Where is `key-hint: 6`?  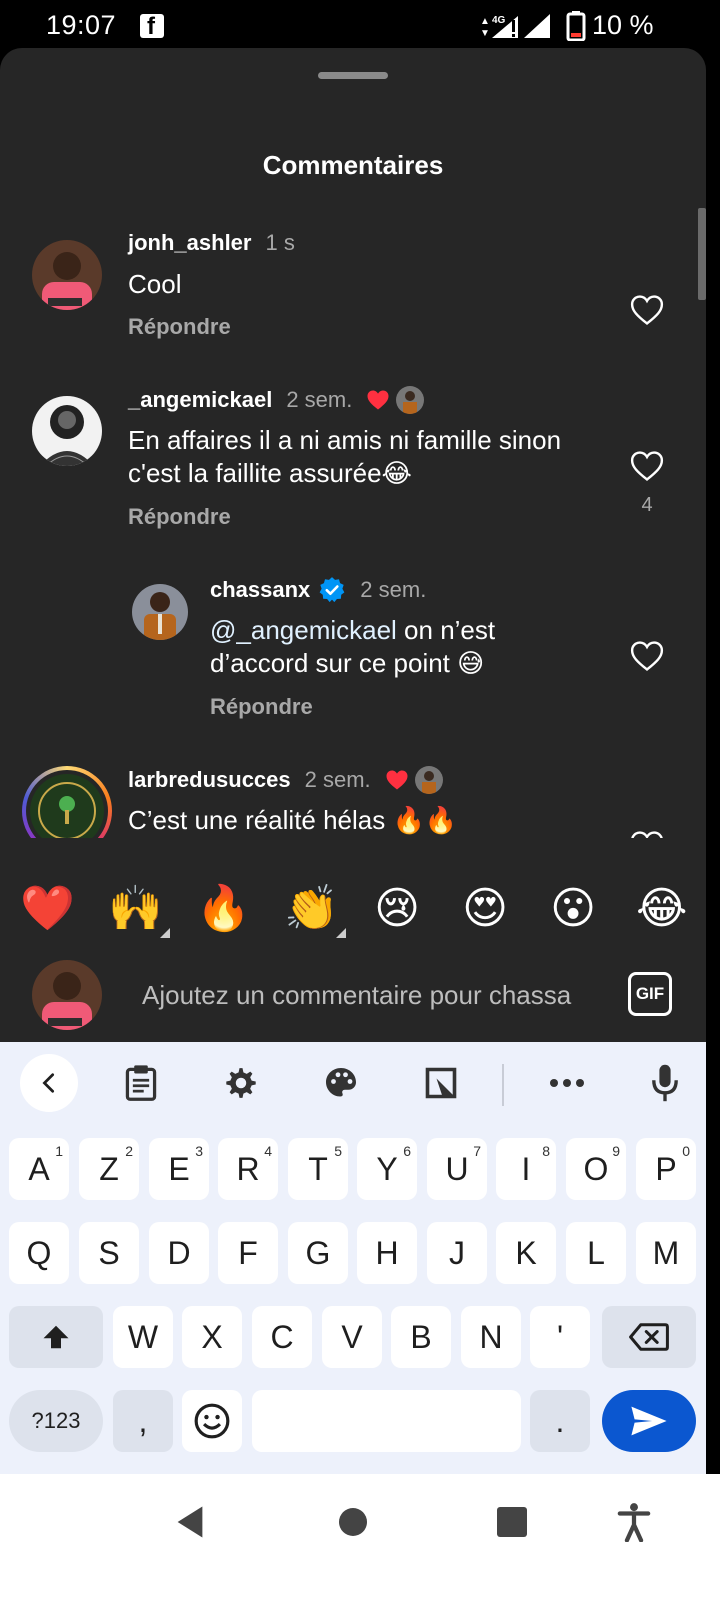
key-hint: 6 is located at coordinates (407, 1151).